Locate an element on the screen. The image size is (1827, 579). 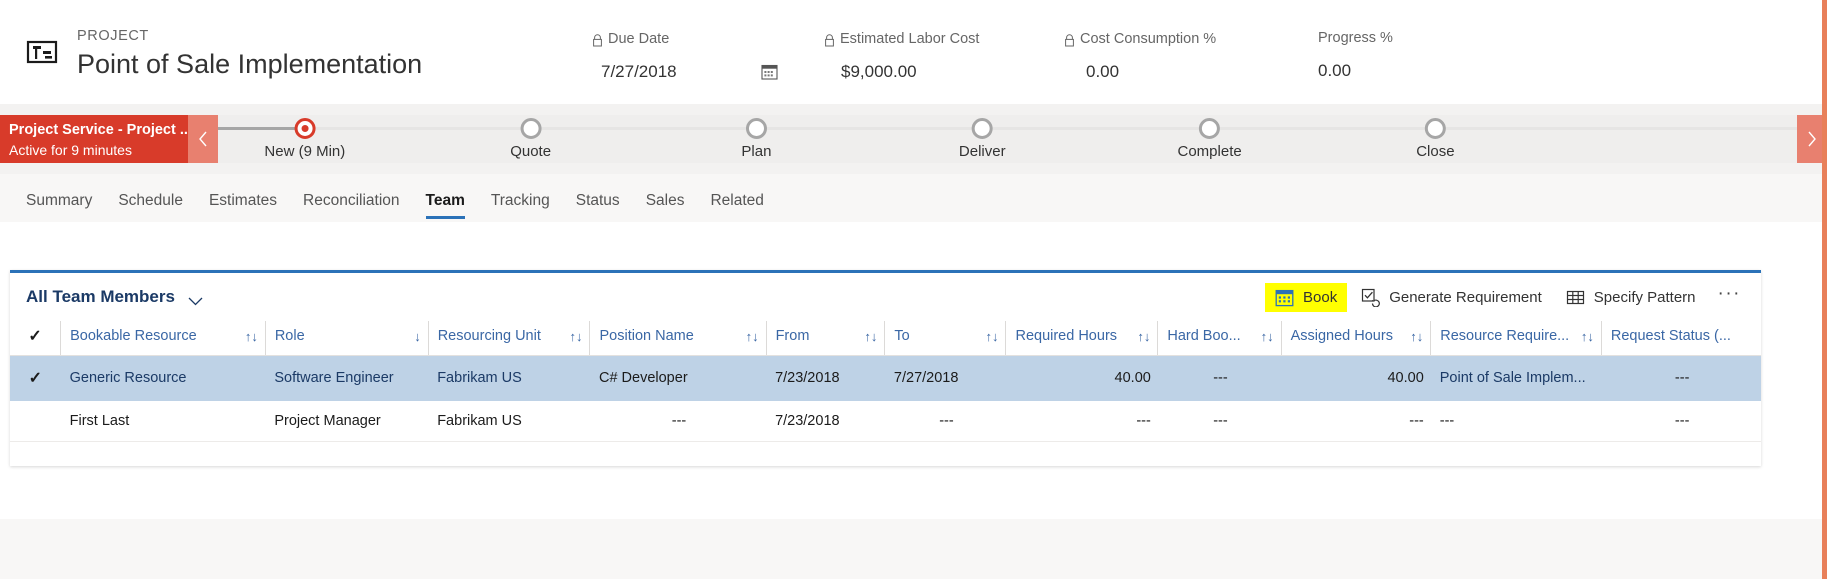
book-button: Book is located at coordinates (1306, 297).